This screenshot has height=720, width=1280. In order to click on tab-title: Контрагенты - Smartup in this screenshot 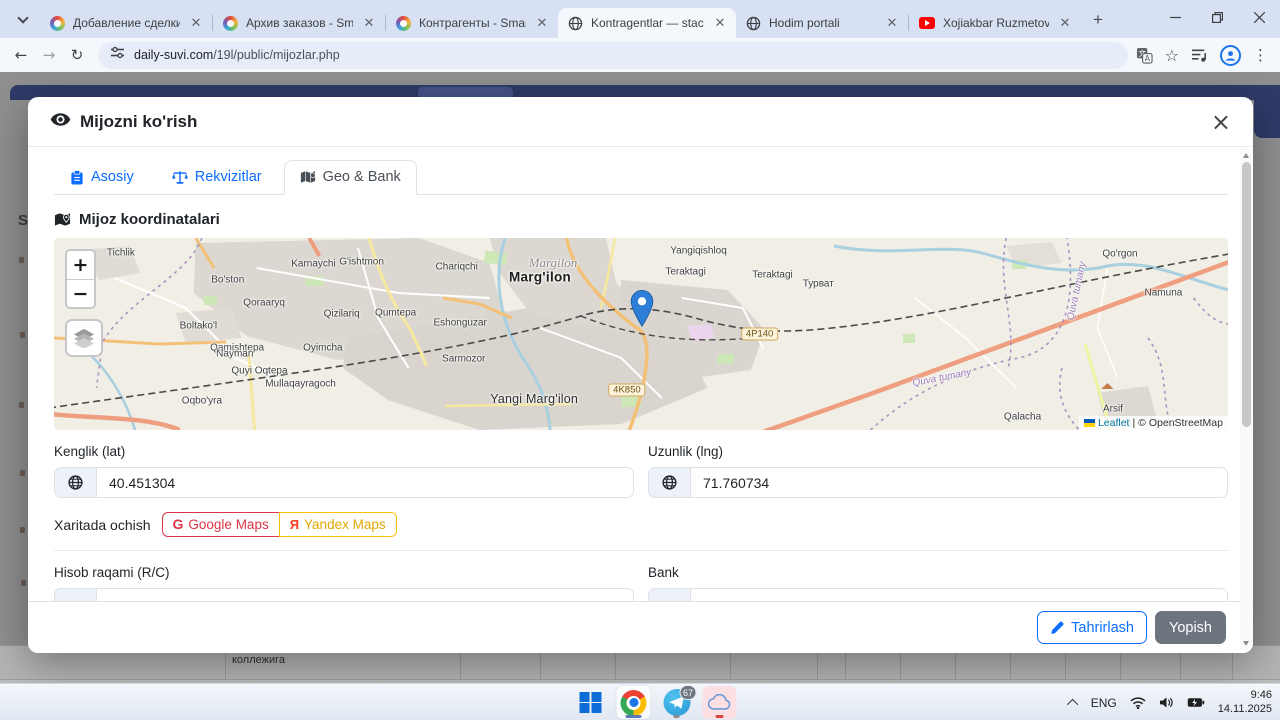, I will do `click(472, 23)`.